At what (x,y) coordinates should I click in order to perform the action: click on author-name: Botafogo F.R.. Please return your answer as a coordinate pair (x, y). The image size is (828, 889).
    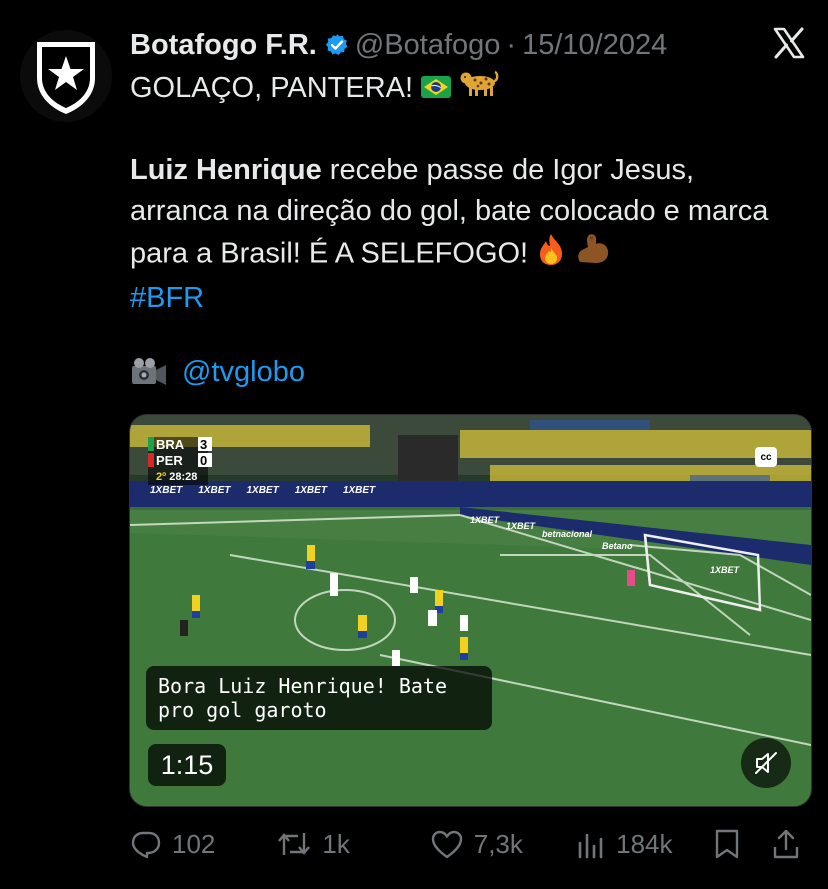
    Looking at the image, I should click on (223, 45).